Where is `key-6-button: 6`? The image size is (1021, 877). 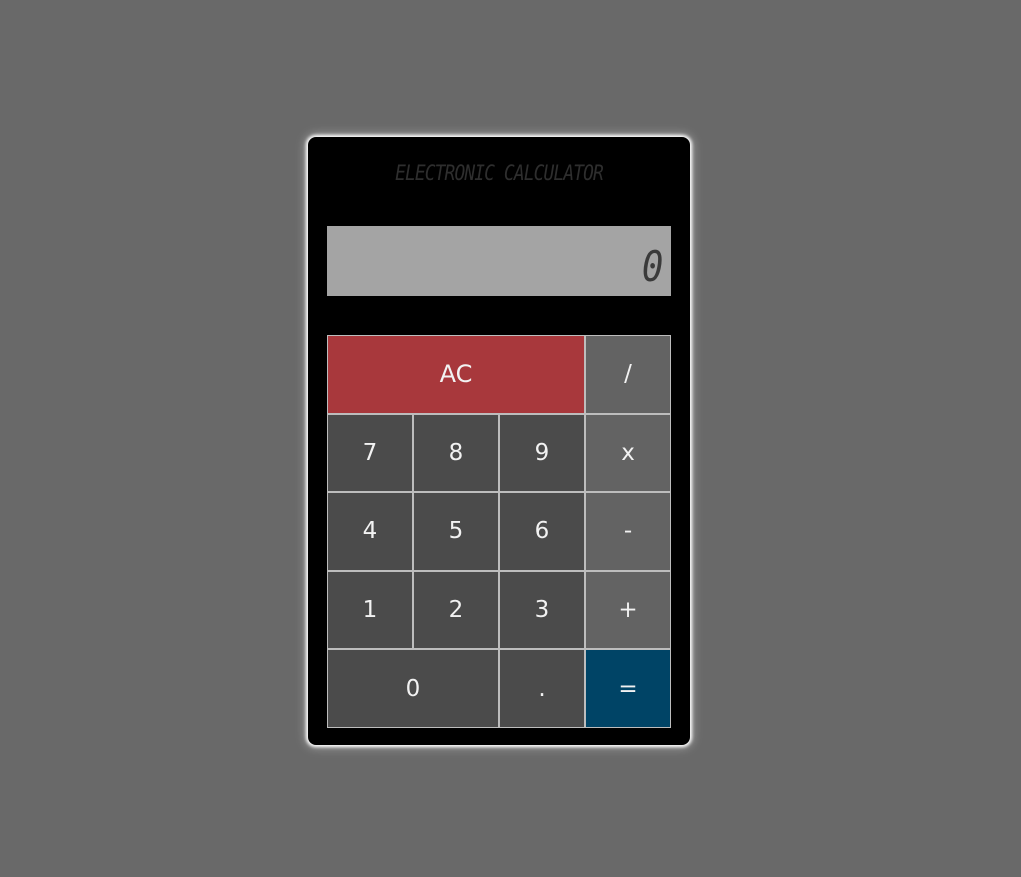 key-6-button: 6 is located at coordinates (542, 531).